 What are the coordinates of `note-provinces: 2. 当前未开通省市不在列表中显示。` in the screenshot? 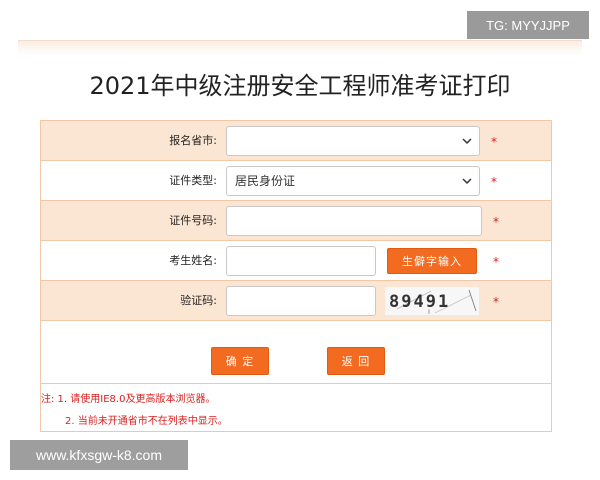 It's located at (146, 421).